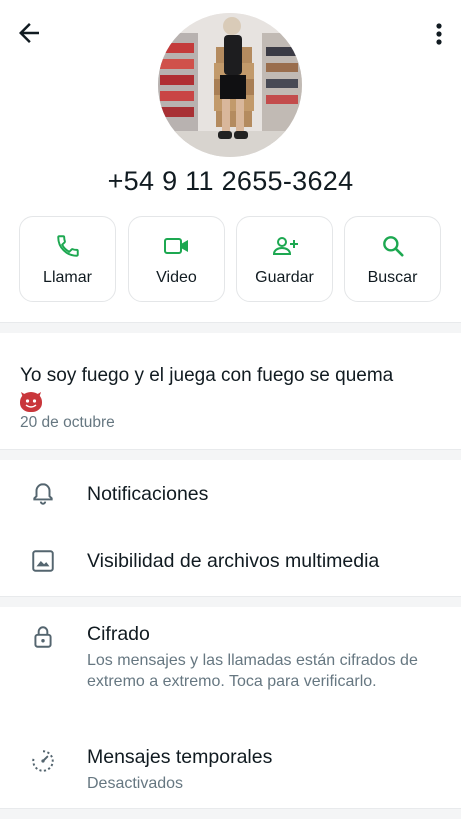  I want to click on search-button: Buscar, so click(392, 259).